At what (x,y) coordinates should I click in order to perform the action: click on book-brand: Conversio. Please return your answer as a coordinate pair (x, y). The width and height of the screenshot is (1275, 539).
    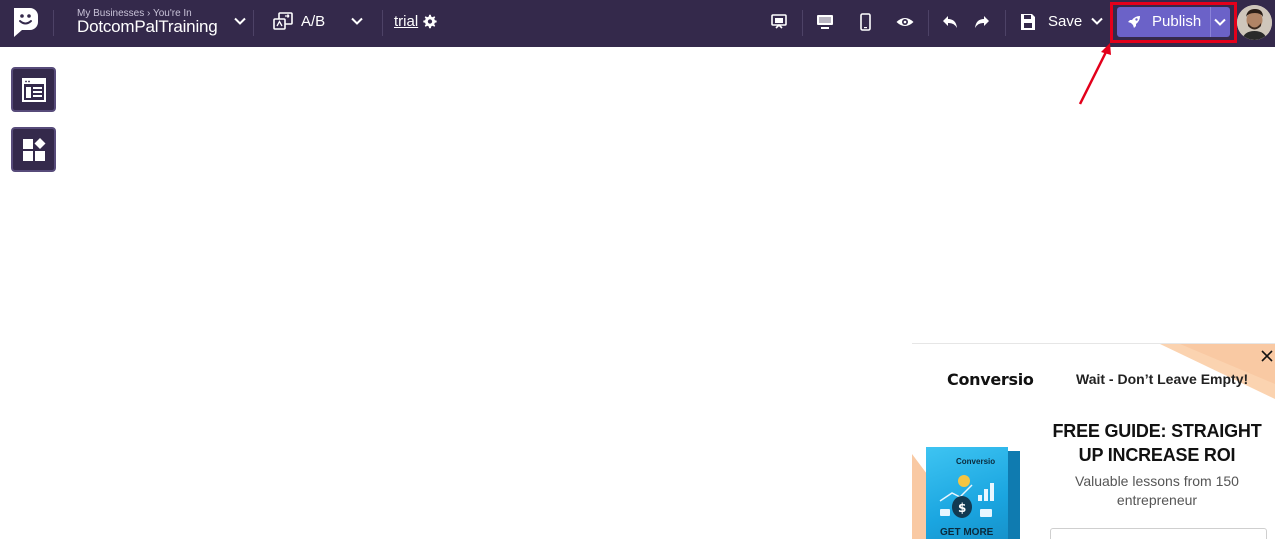
    Looking at the image, I should click on (976, 461).